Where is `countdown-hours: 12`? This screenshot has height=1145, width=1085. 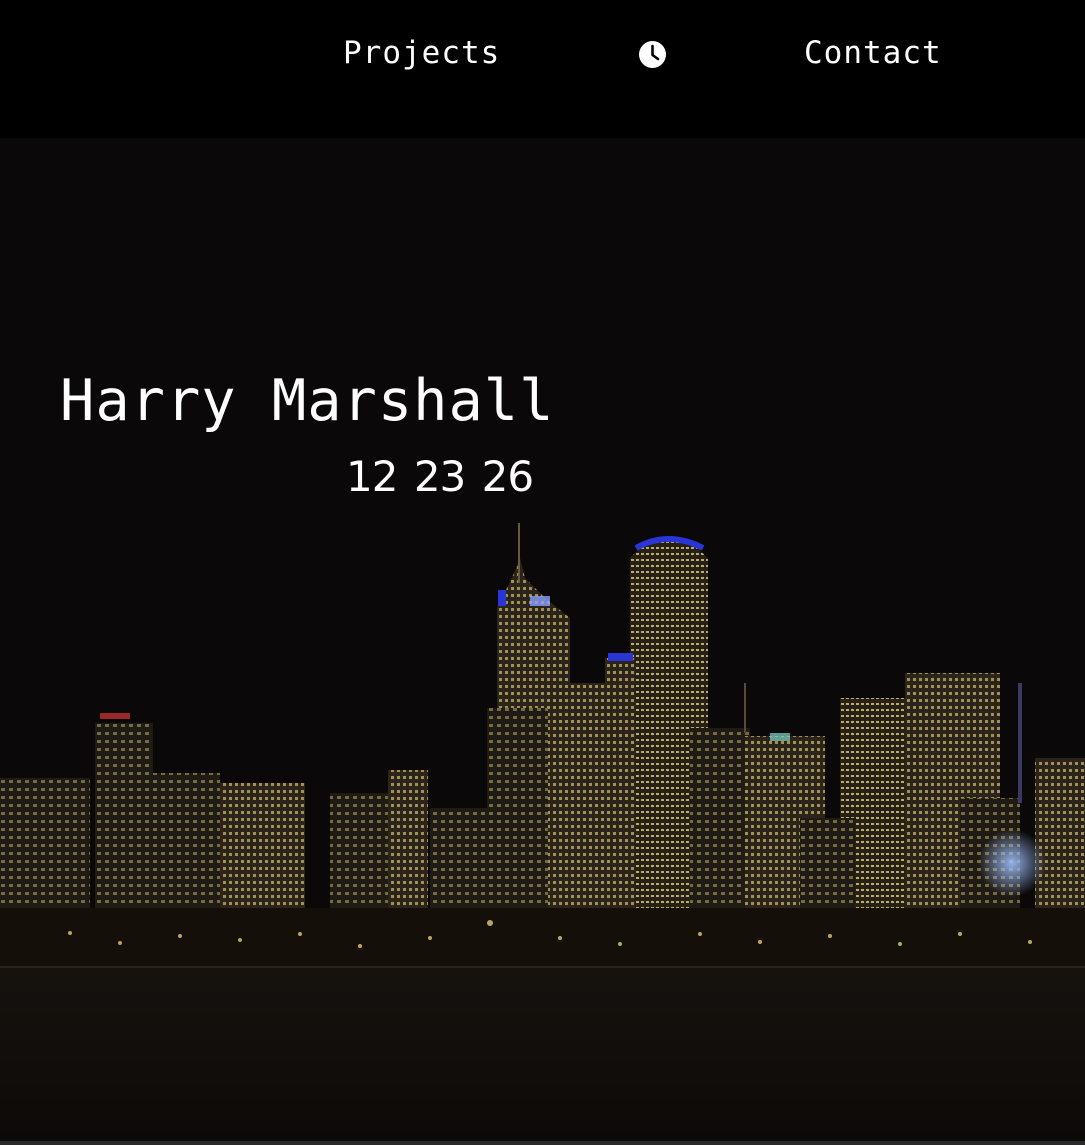 countdown-hours: 12 is located at coordinates (372, 476).